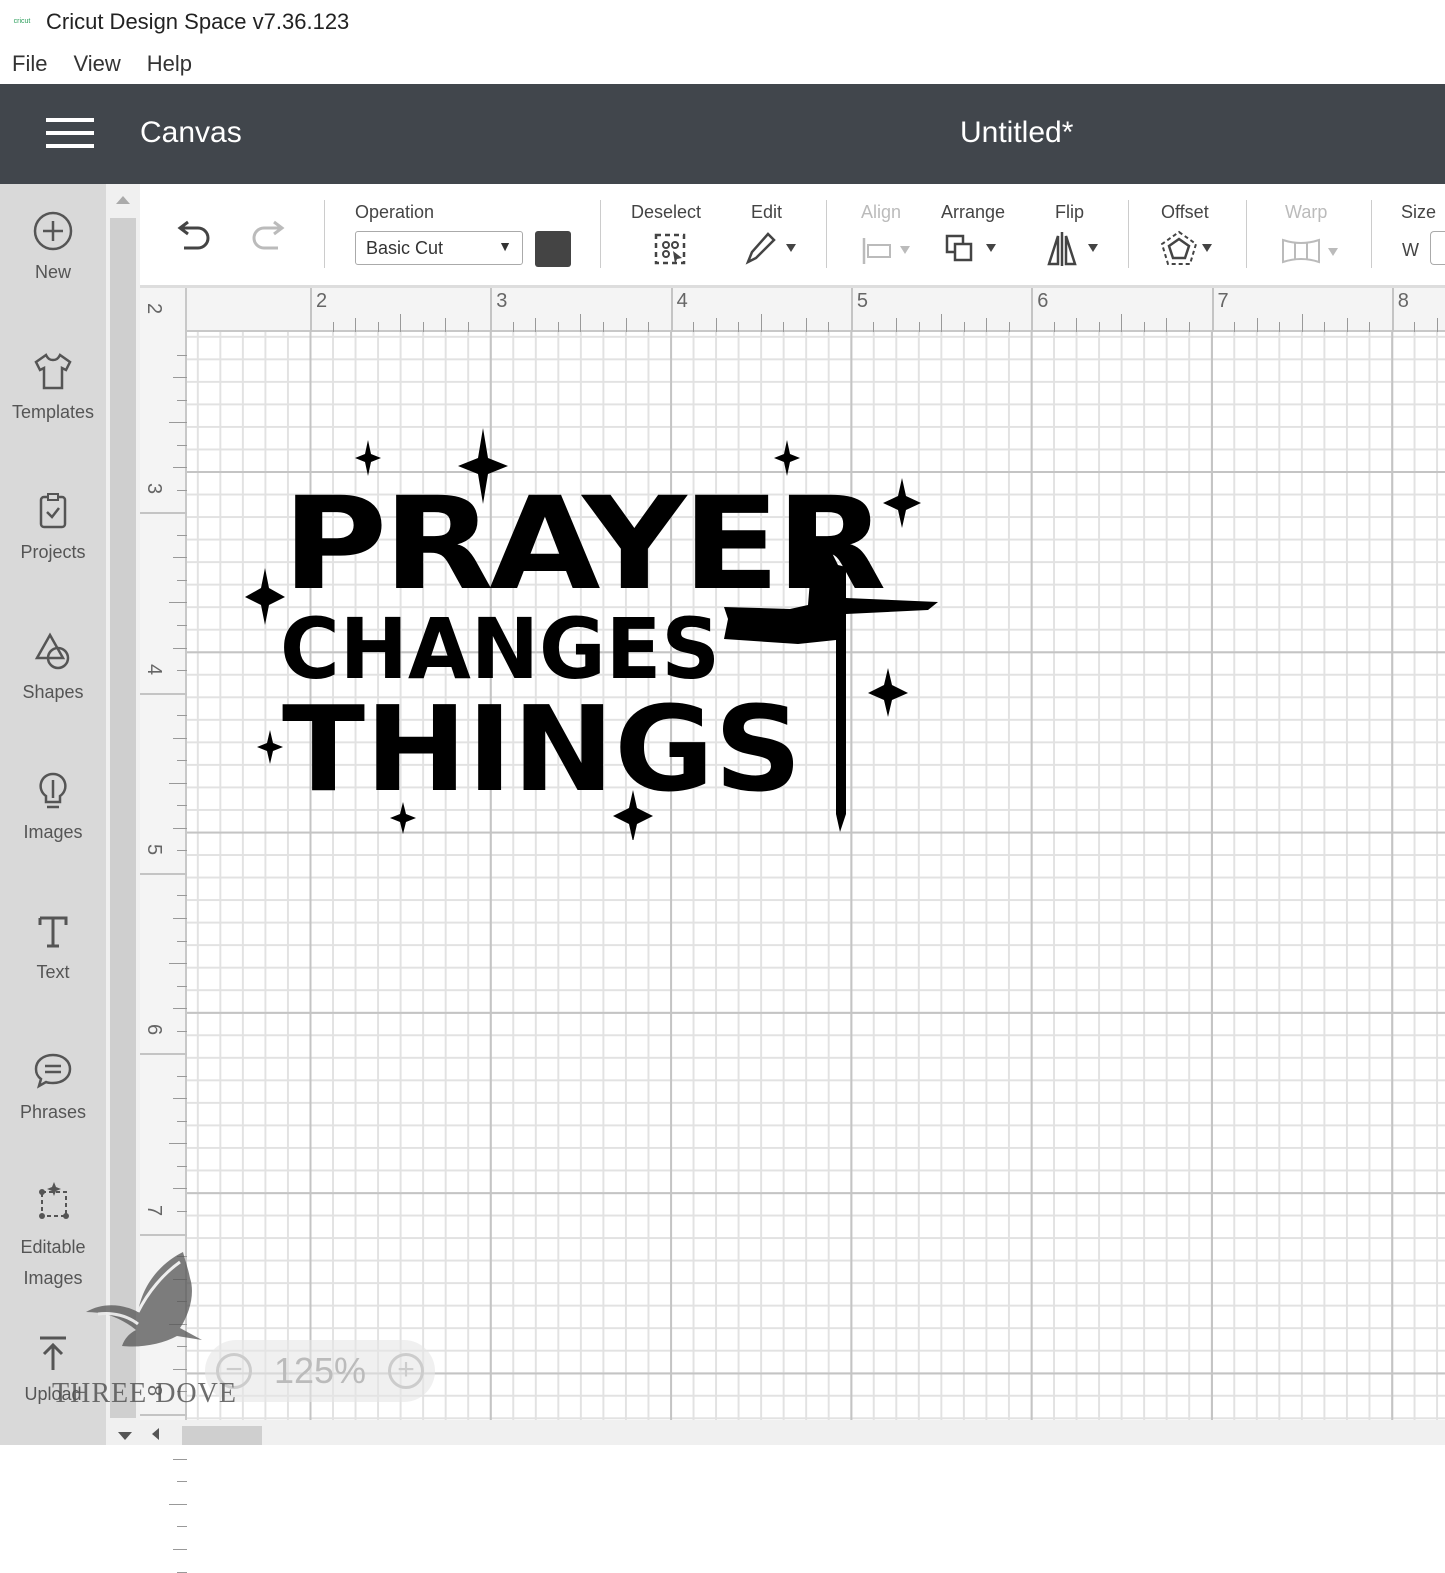 Image resolution: width=1445 pixels, height=1573 pixels. I want to click on speech-bubble-icon, so click(53, 1071).